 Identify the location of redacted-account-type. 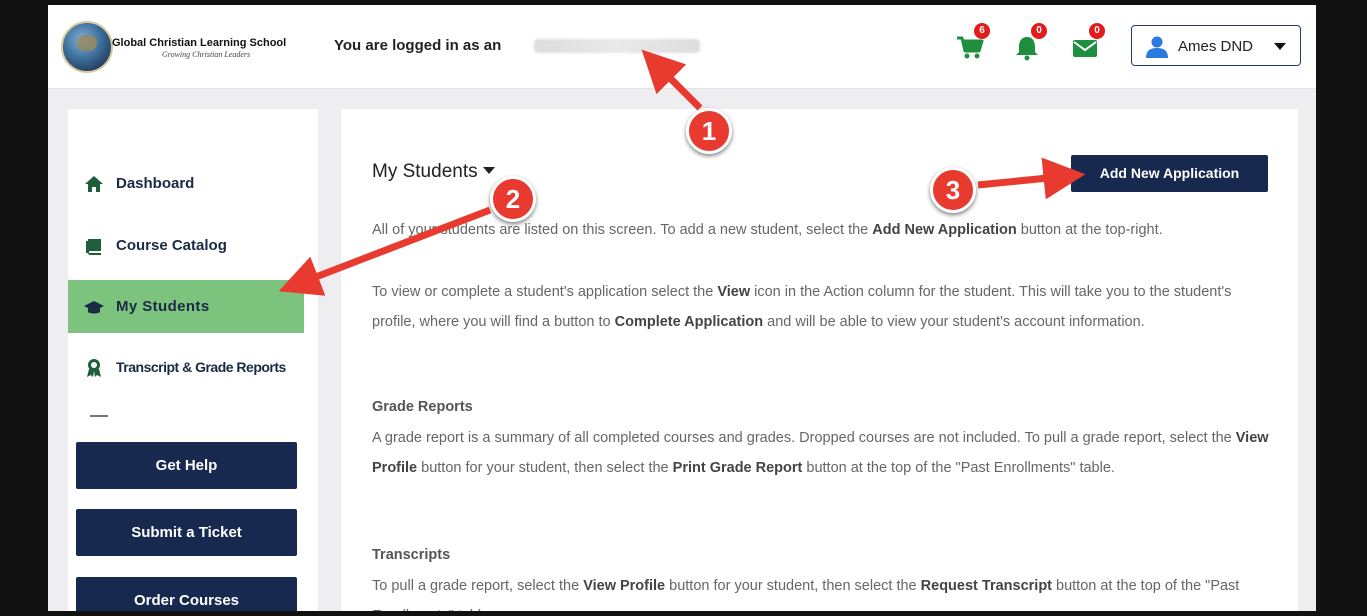
(617, 46).